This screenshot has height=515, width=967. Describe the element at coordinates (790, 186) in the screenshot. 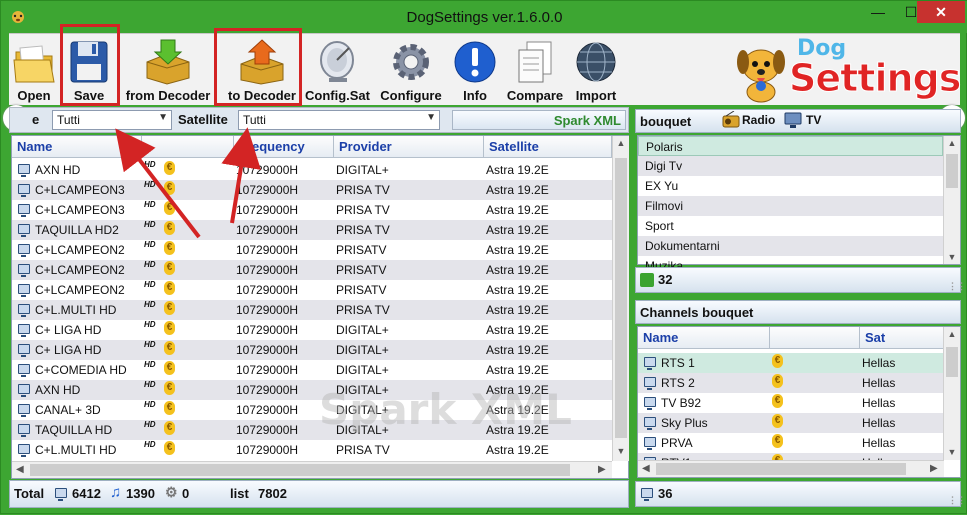

I see `bouquet-item: EX Yu` at that location.